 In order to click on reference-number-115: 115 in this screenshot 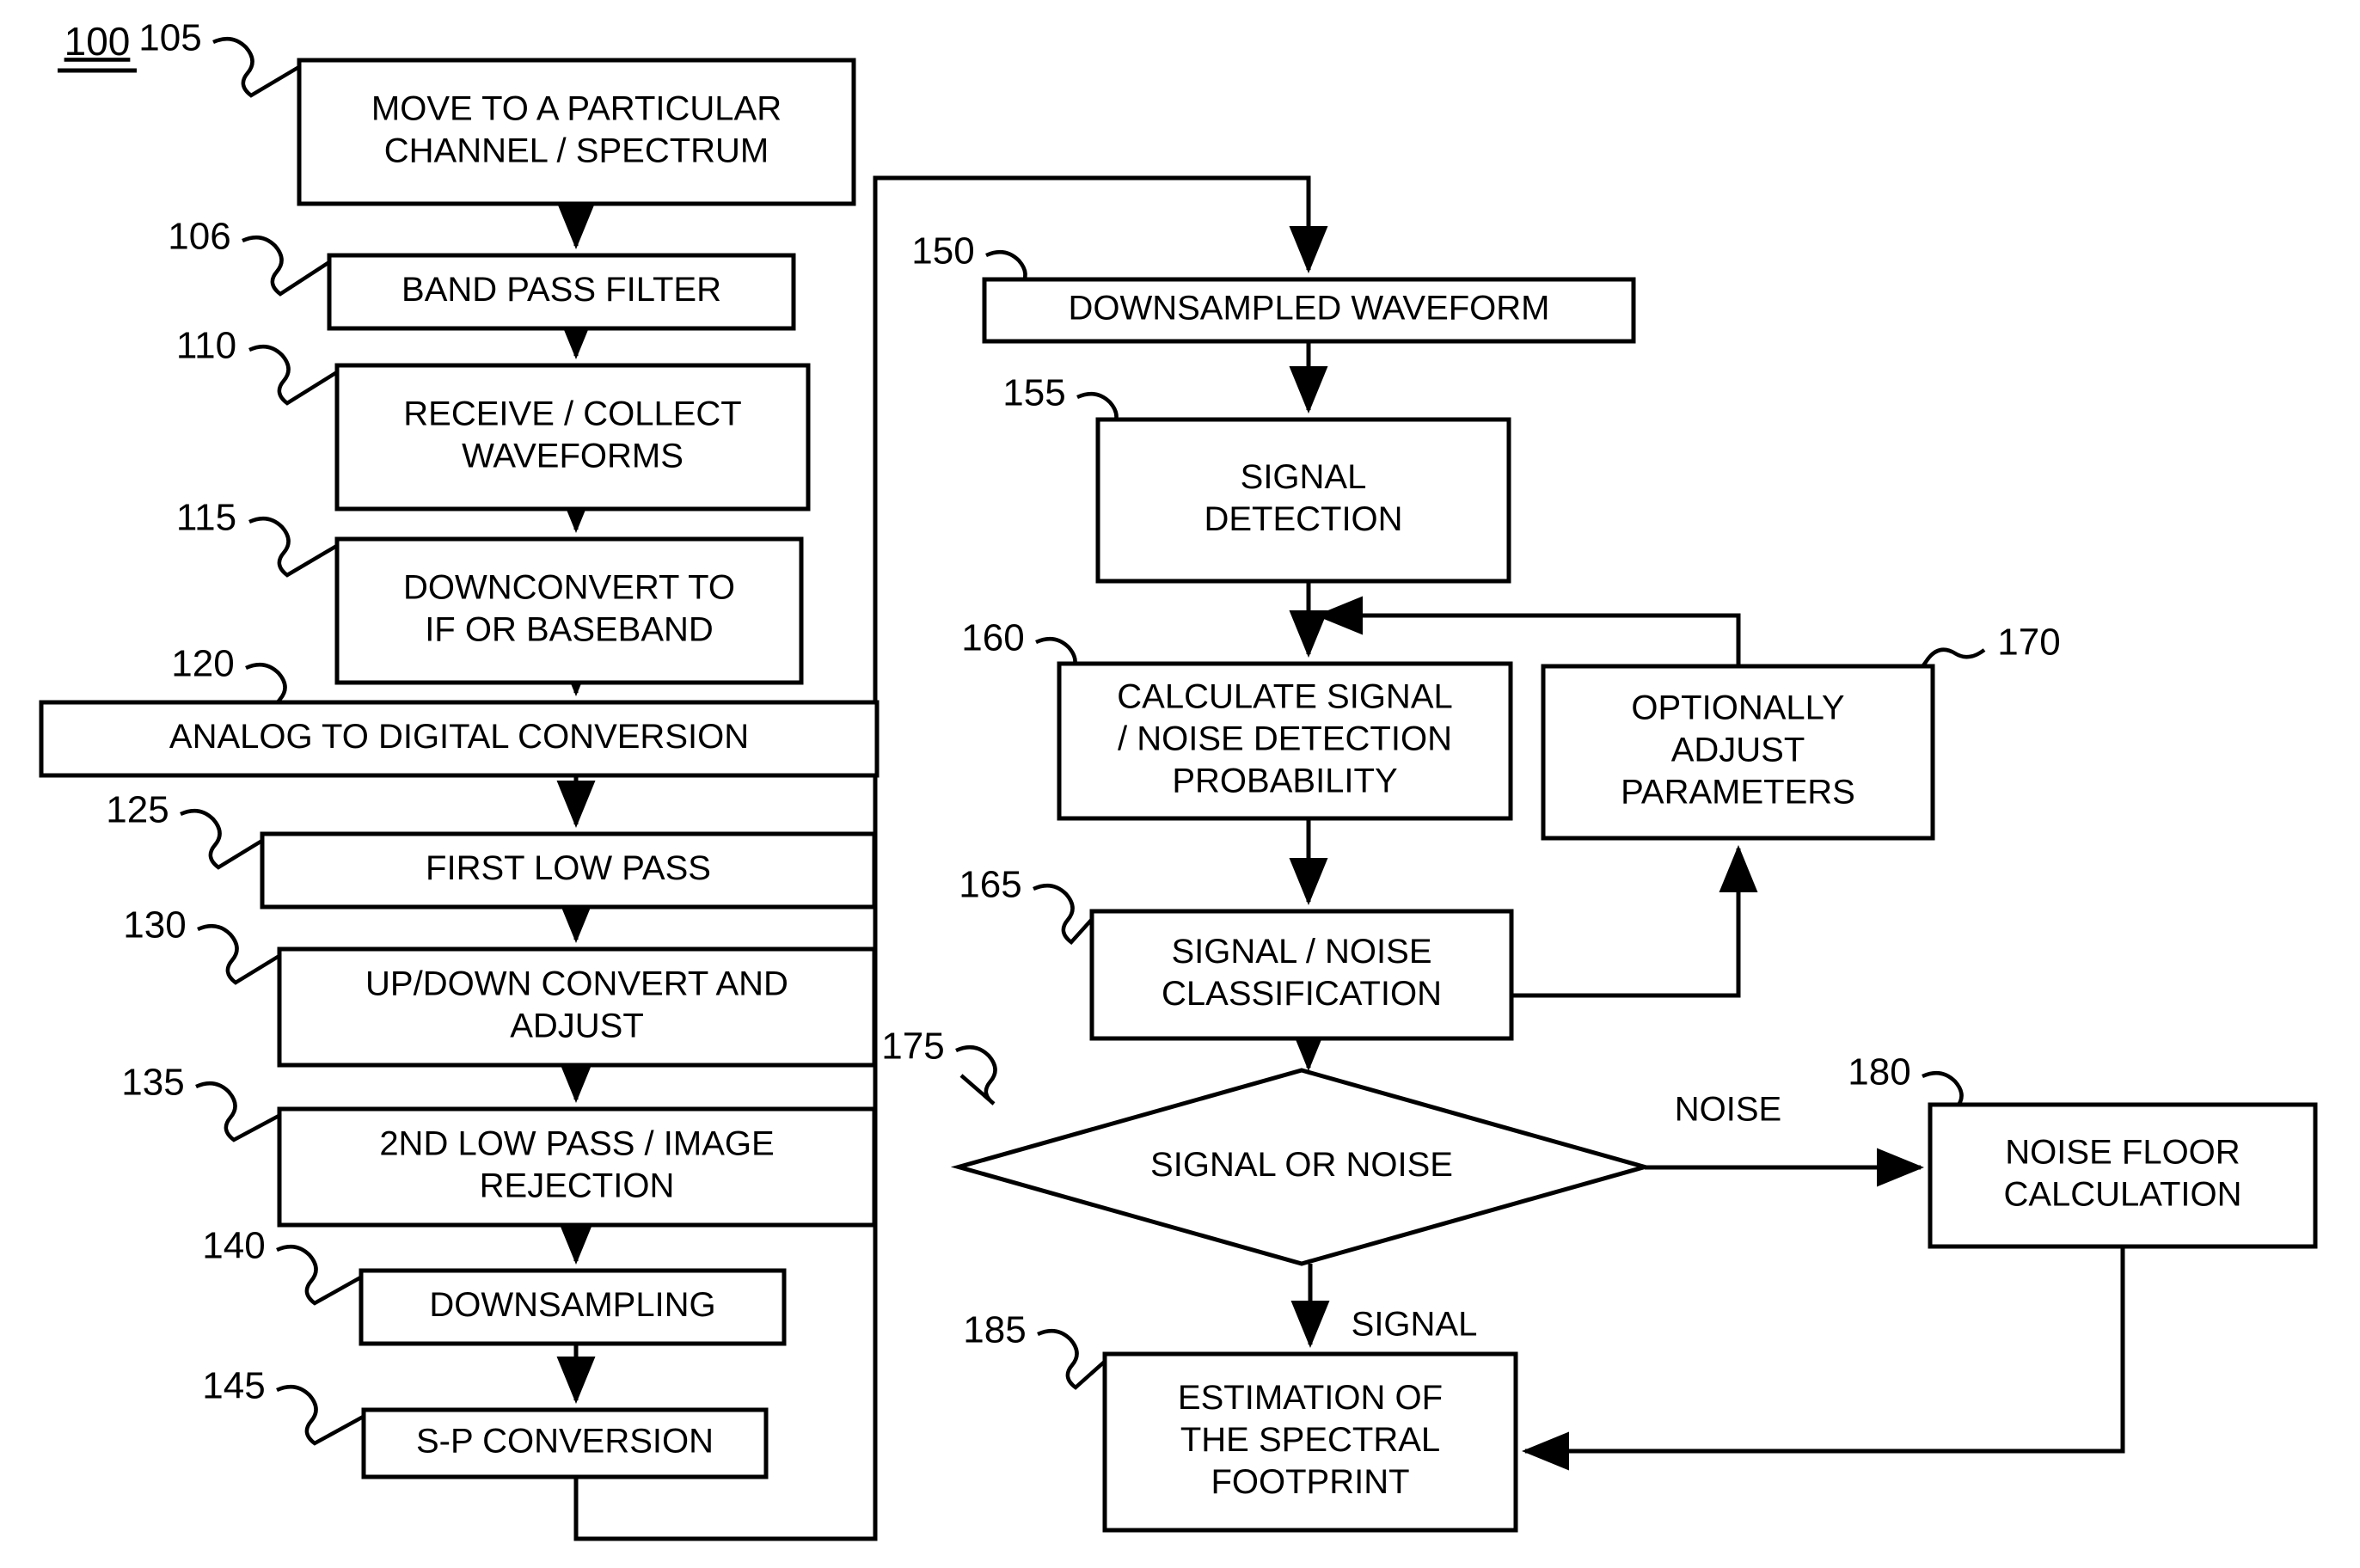, I will do `click(206, 518)`.